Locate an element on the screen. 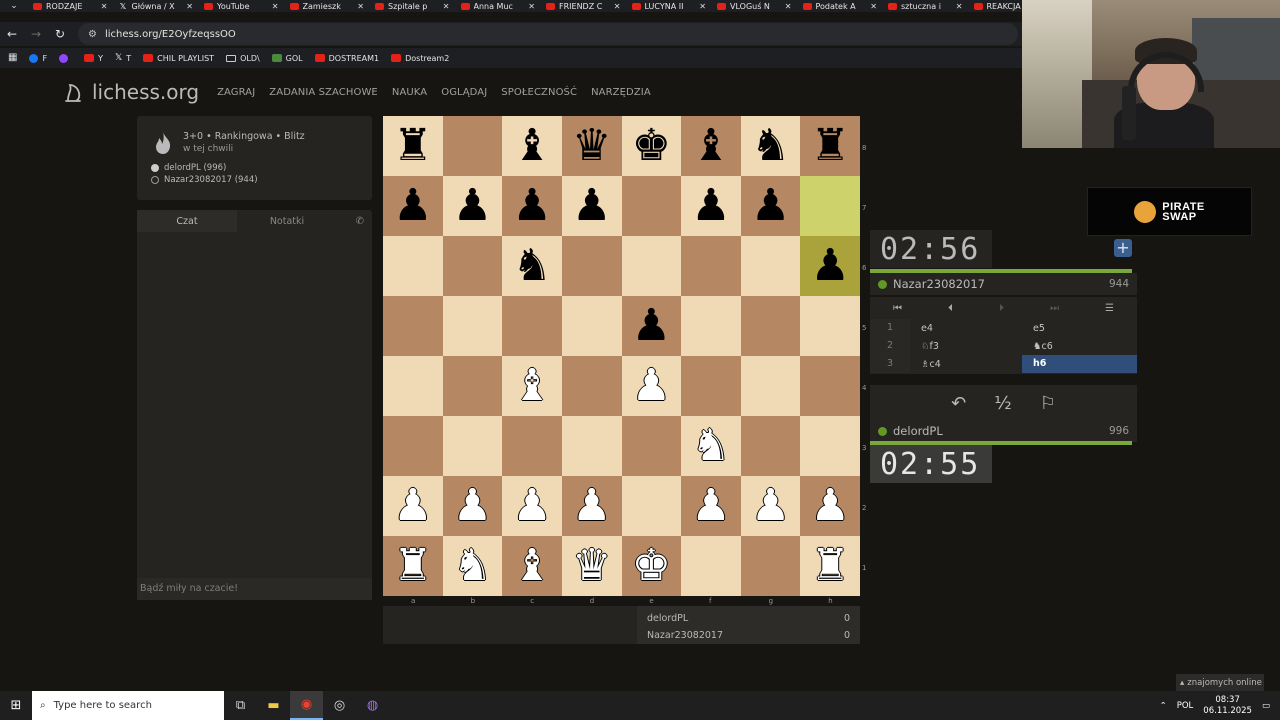 The image size is (1280, 720). tab-notes: Notatki is located at coordinates (287, 221).